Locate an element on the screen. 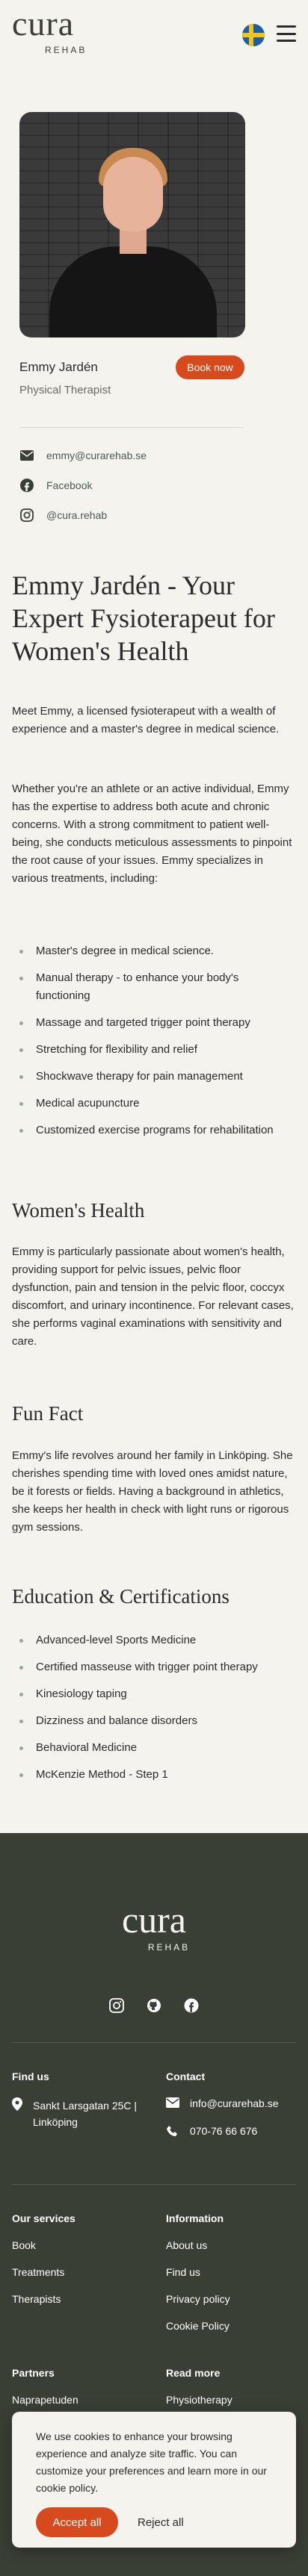 The height and width of the screenshot is (2576, 308). footer-email-text: info@curarehab.se is located at coordinates (234, 2103).